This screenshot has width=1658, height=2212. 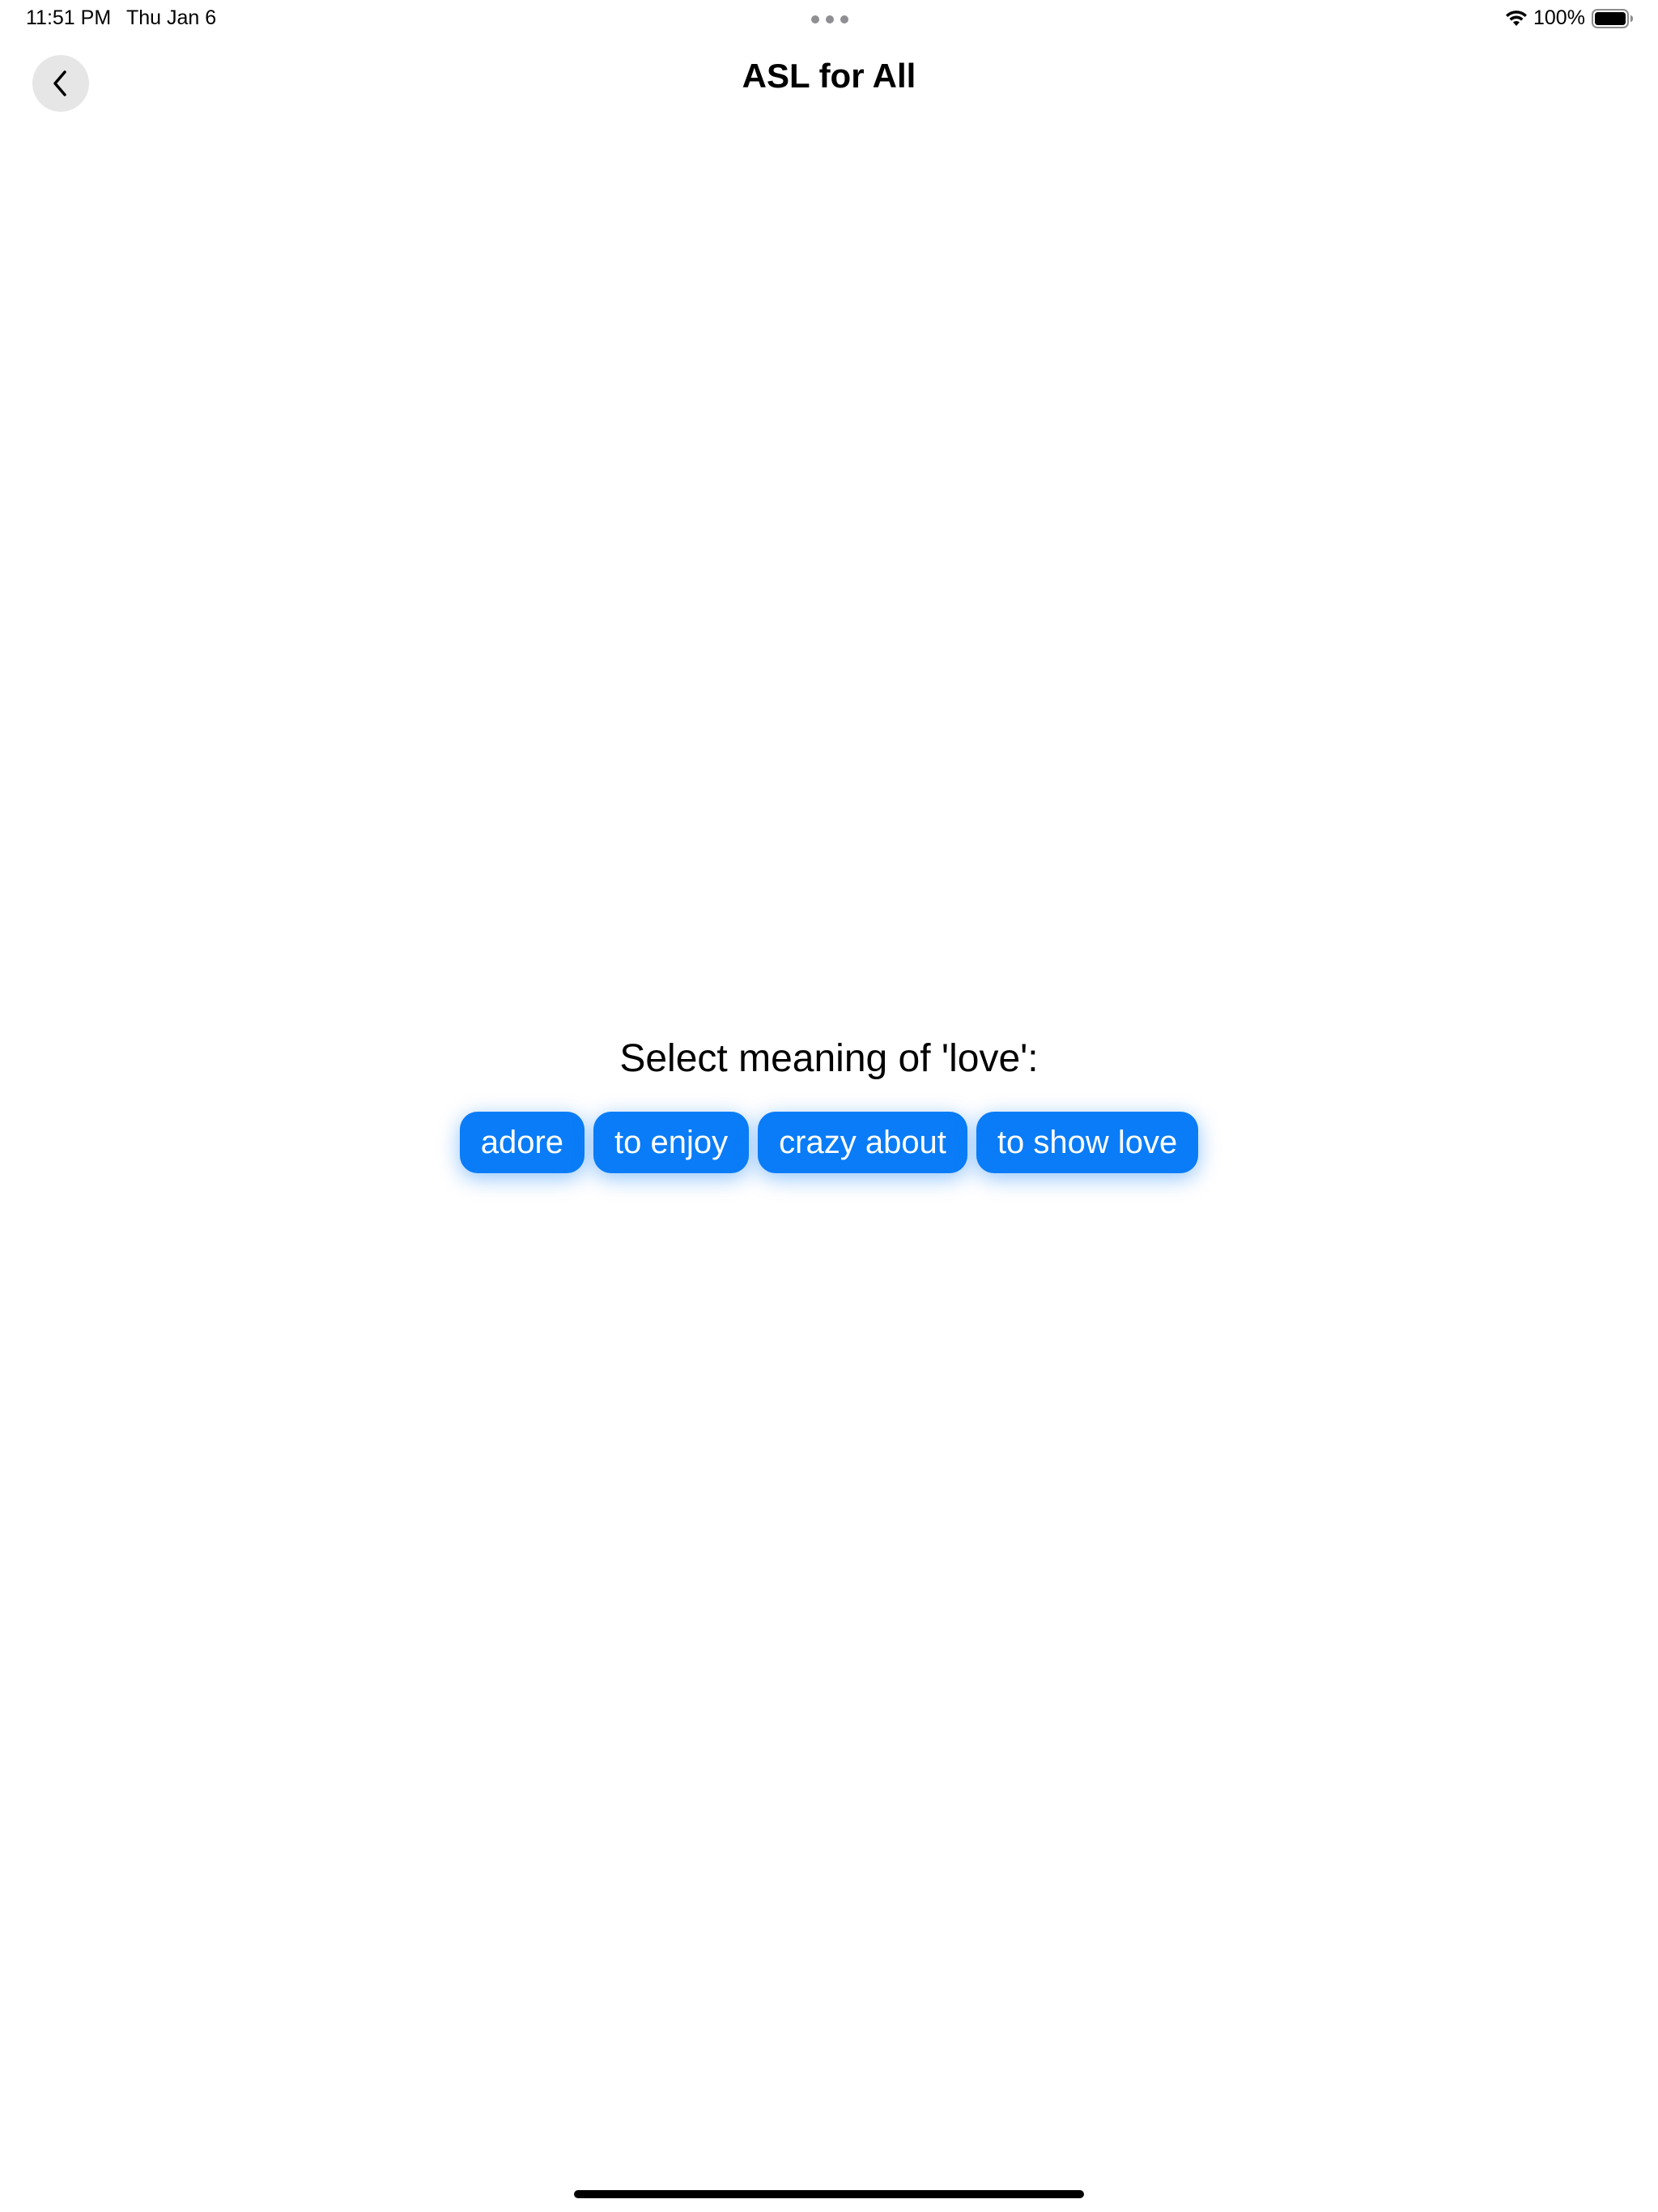 What do you see at coordinates (171, 18) in the screenshot?
I see `status-date: Thu Jan 6` at bounding box center [171, 18].